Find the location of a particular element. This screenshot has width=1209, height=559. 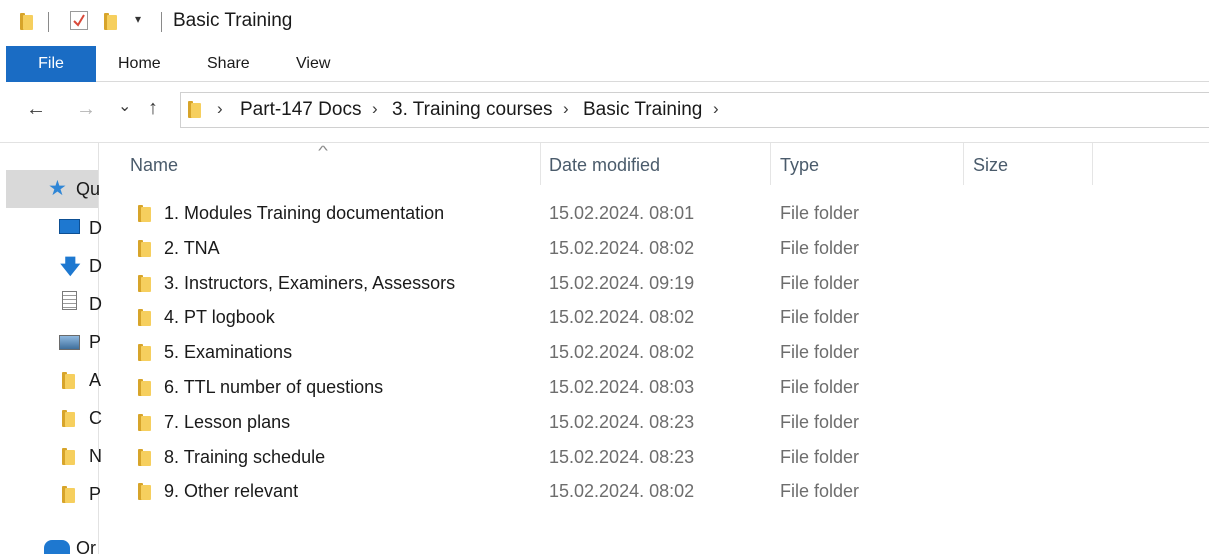

download-icon: 🡇 is located at coordinates (70, 267).